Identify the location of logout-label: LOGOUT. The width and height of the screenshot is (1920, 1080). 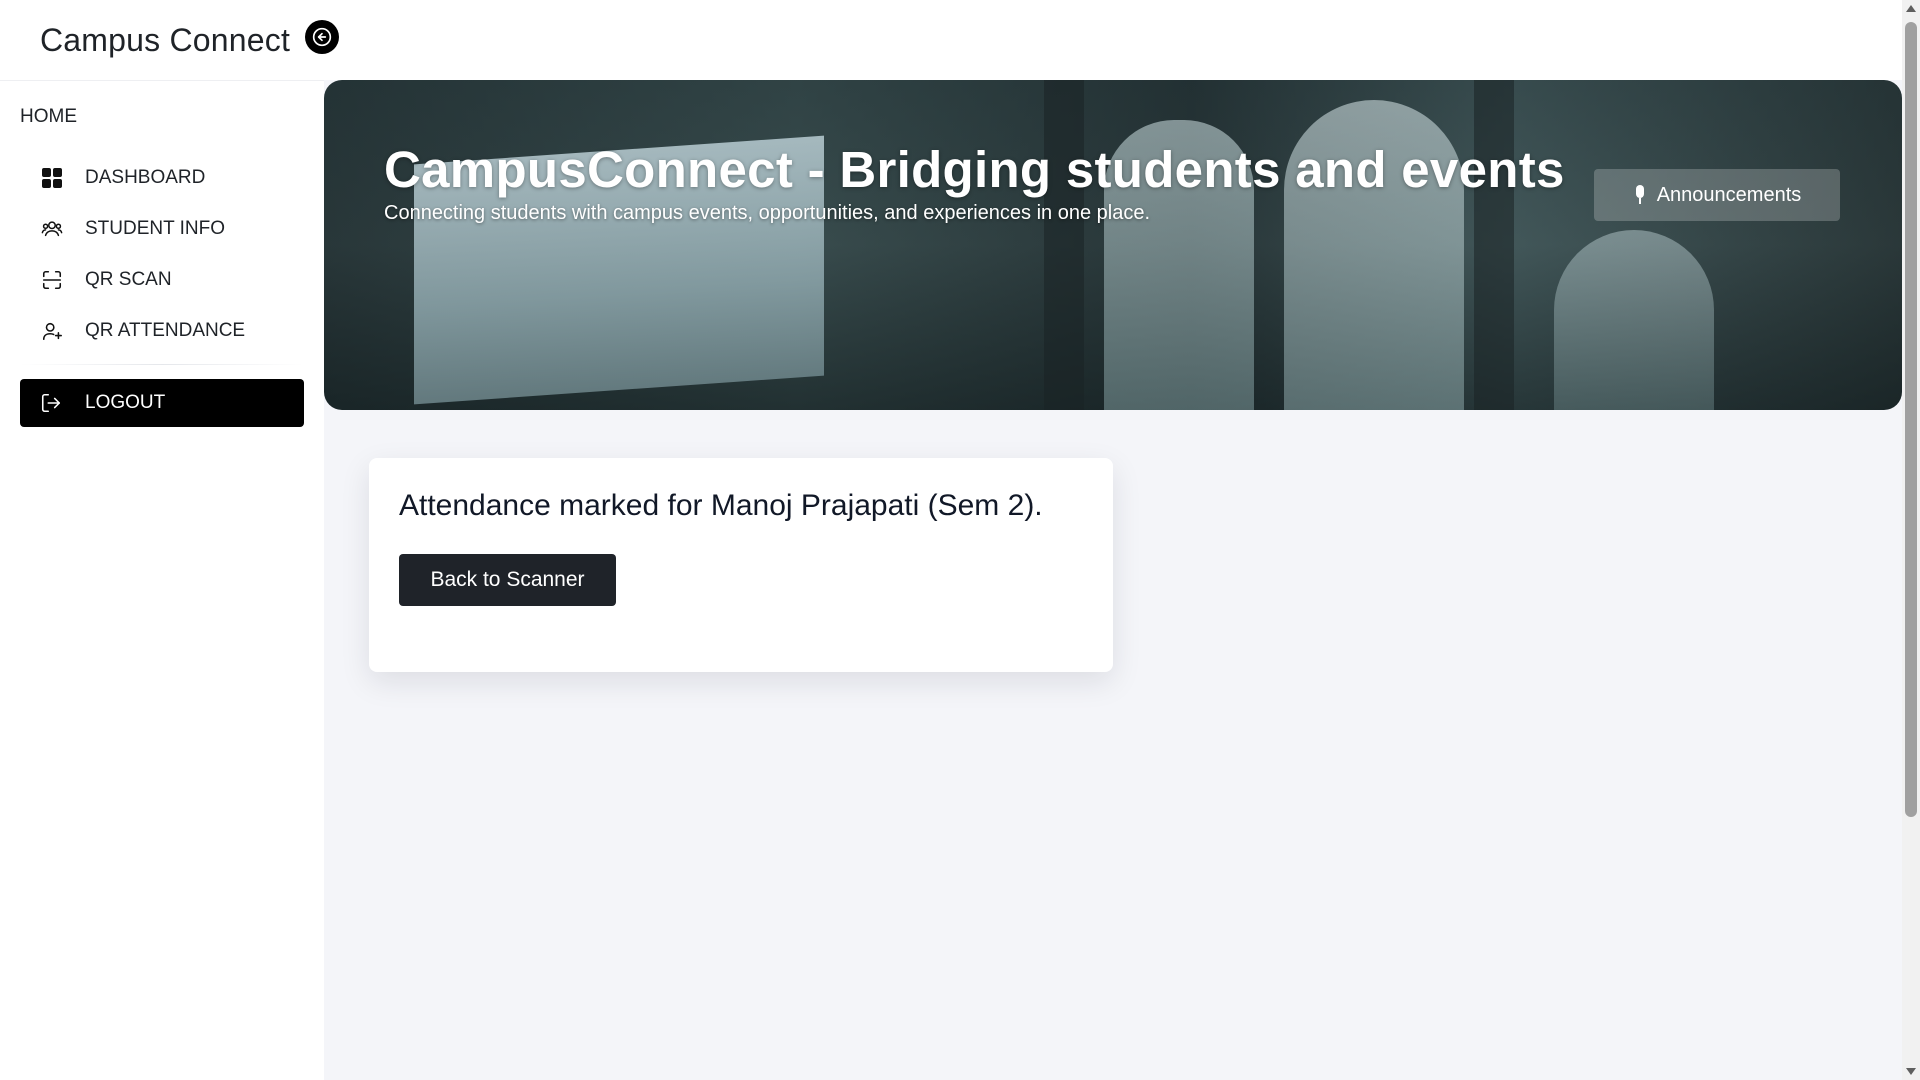
(125, 402).